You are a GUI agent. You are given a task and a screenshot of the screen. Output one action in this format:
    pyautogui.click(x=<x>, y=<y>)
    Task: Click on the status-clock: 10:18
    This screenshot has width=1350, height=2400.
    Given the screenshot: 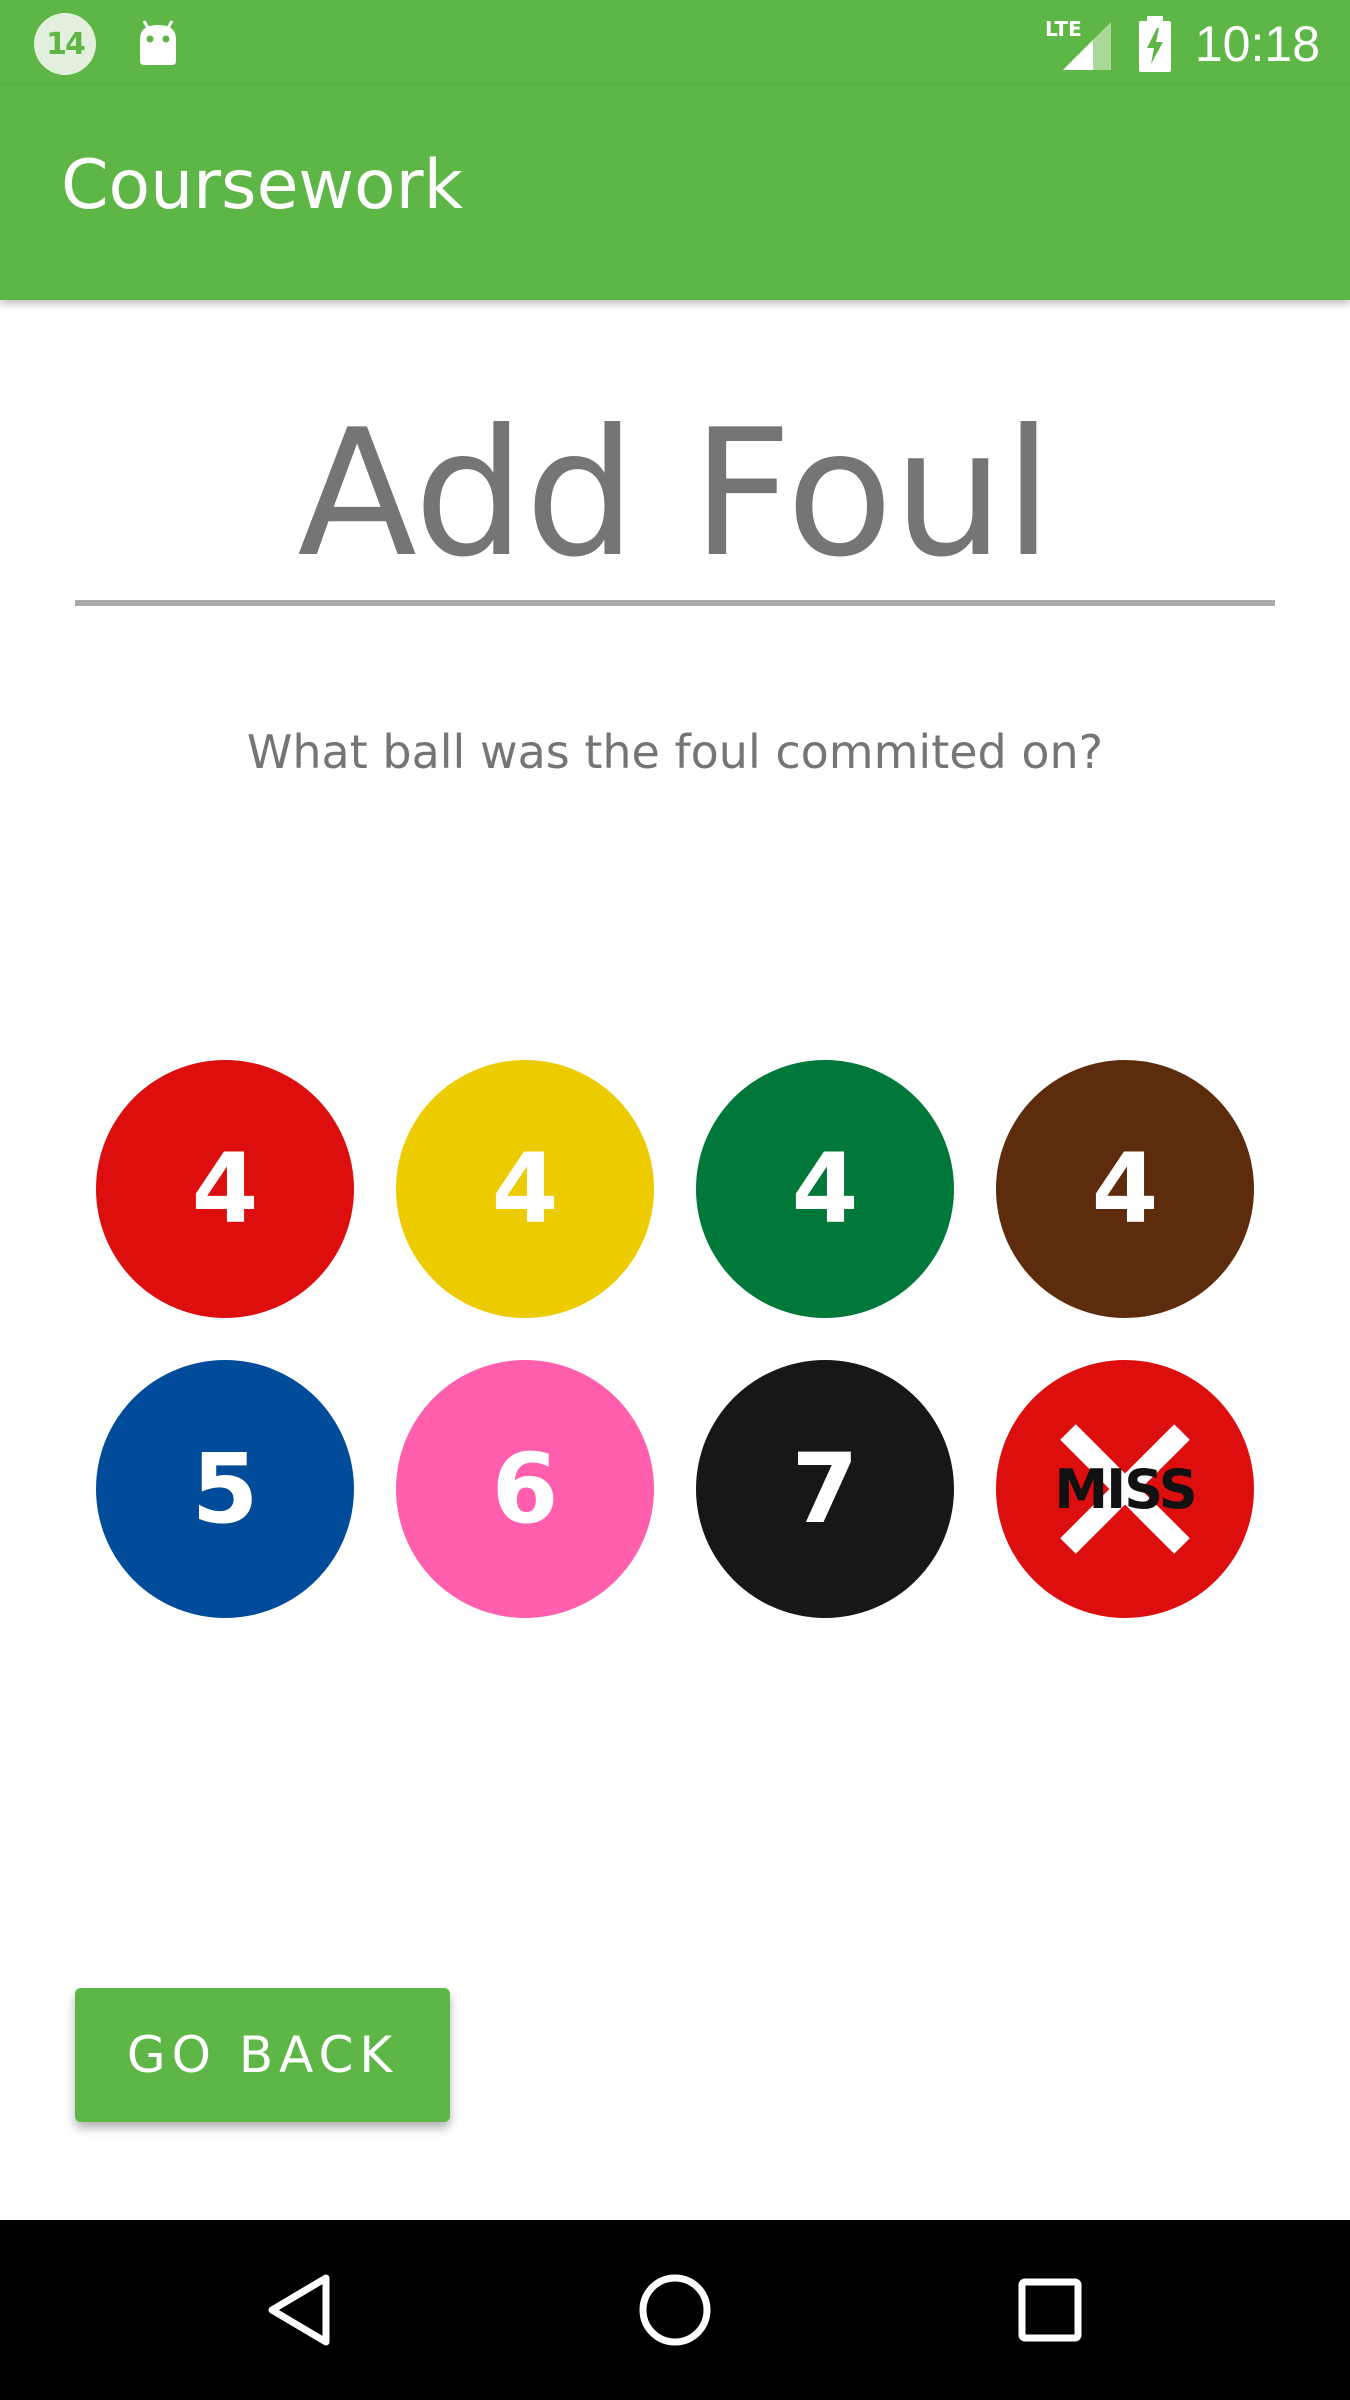 What is the action you would take?
    pyautogui.click(x=1257, y=44)
    